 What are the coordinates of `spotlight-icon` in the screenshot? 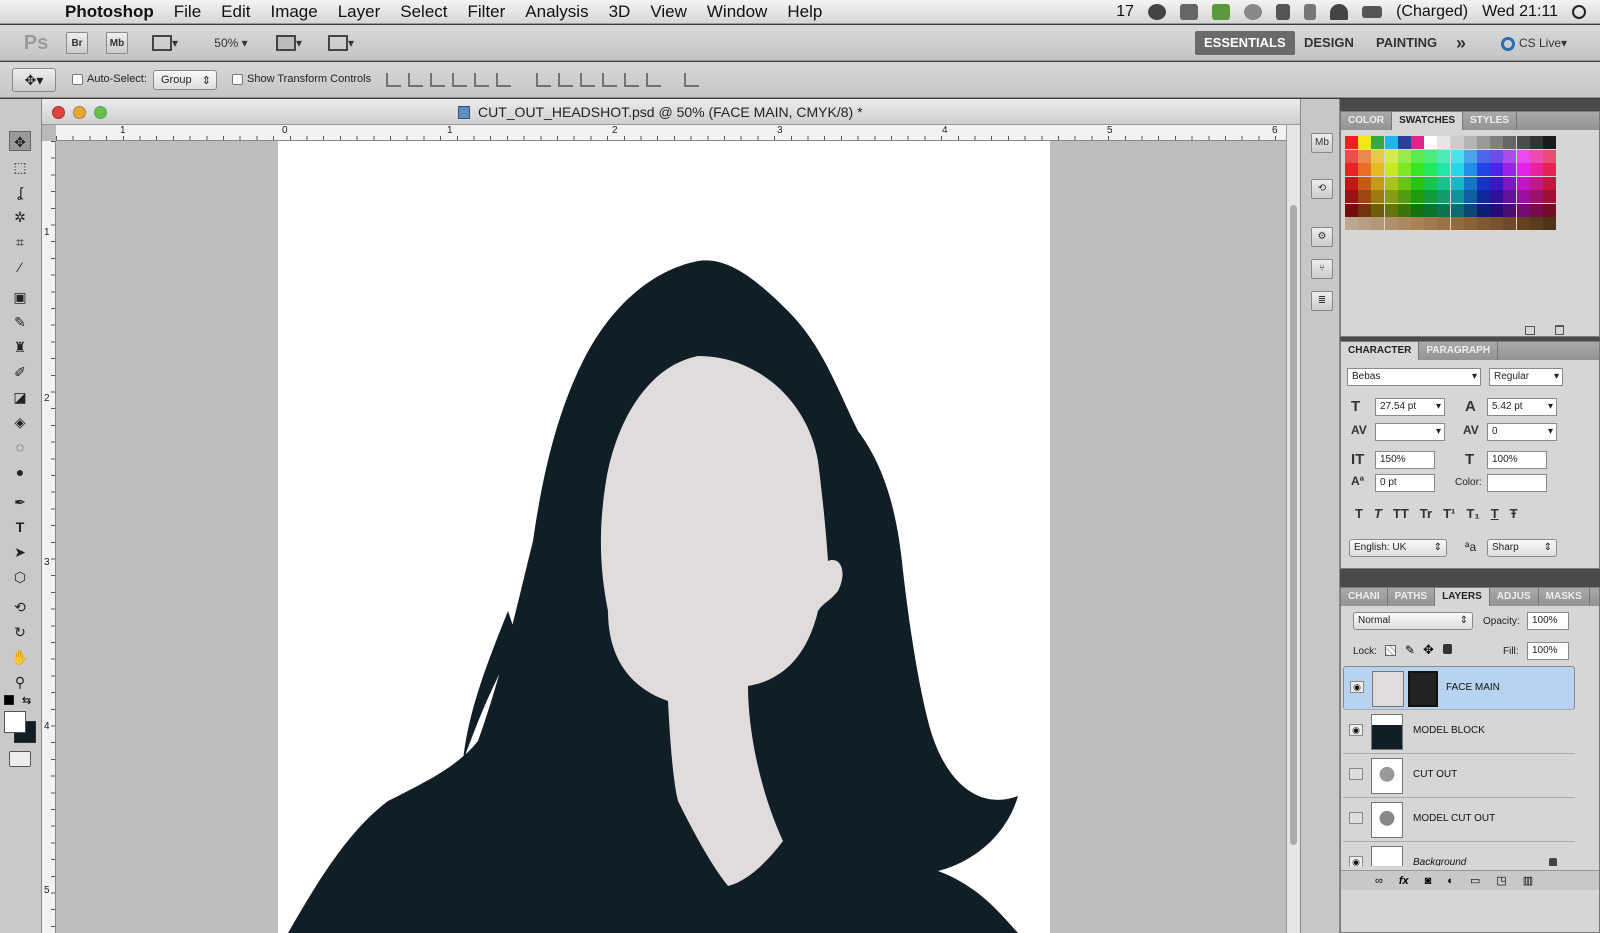 It's located at (1579, 12).